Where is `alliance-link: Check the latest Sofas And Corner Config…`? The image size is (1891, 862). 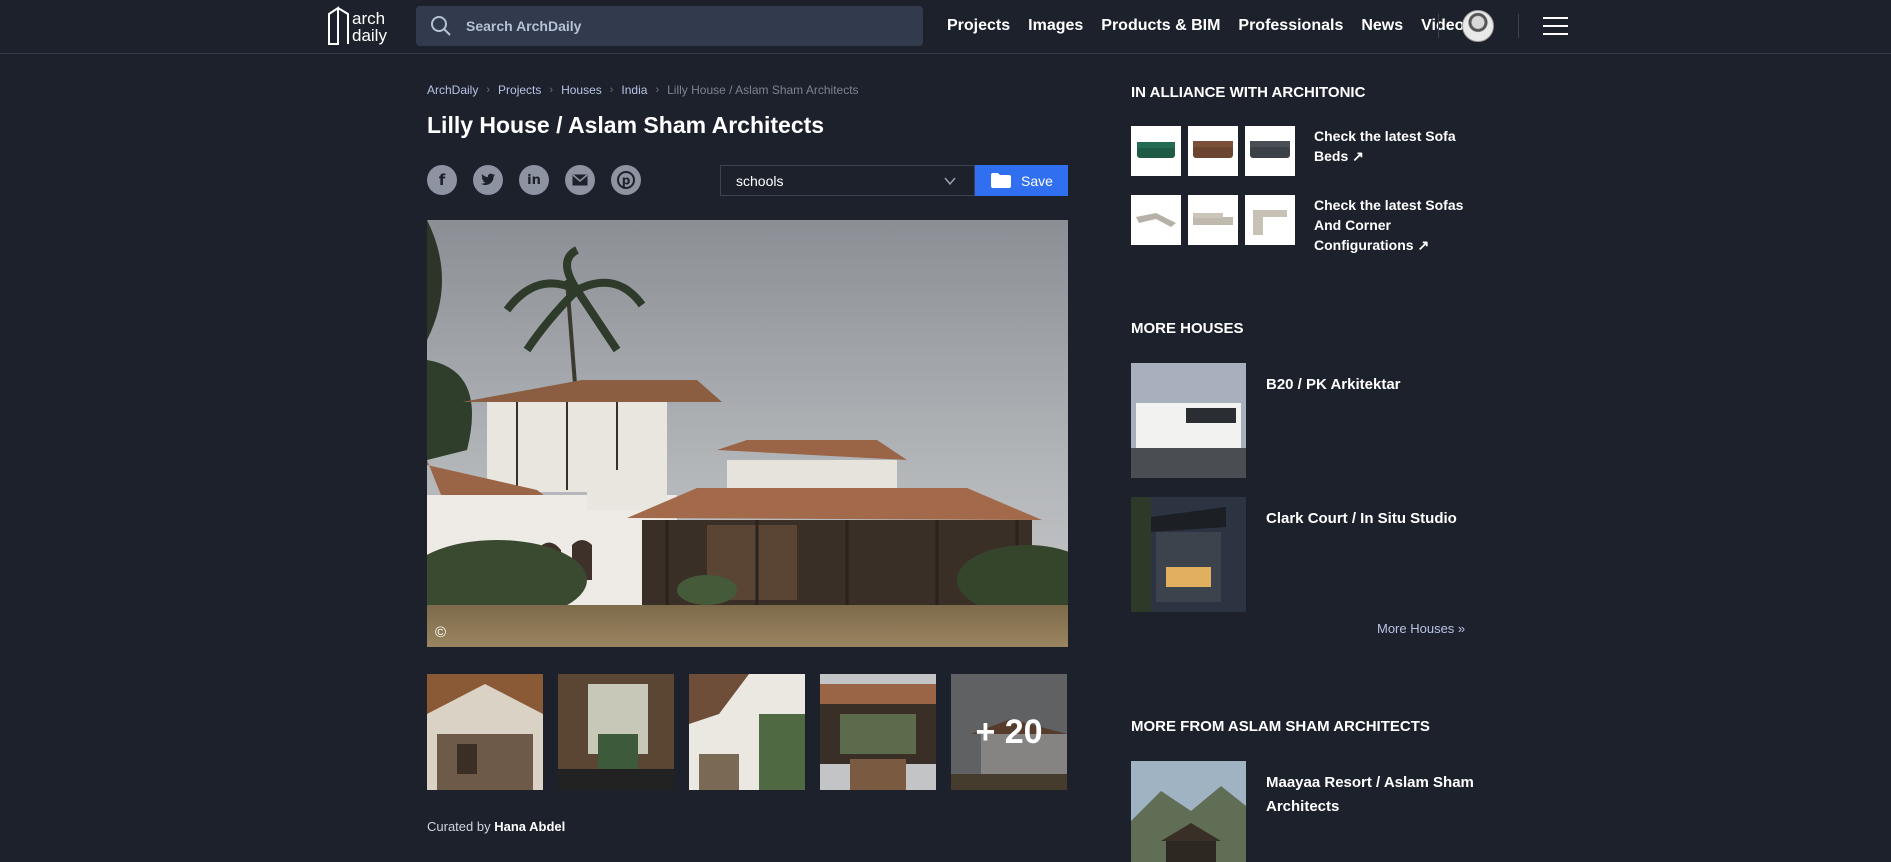 alliance-link: Check the latest Sofas And Corner Config… is located at coordinates (1389, 225).